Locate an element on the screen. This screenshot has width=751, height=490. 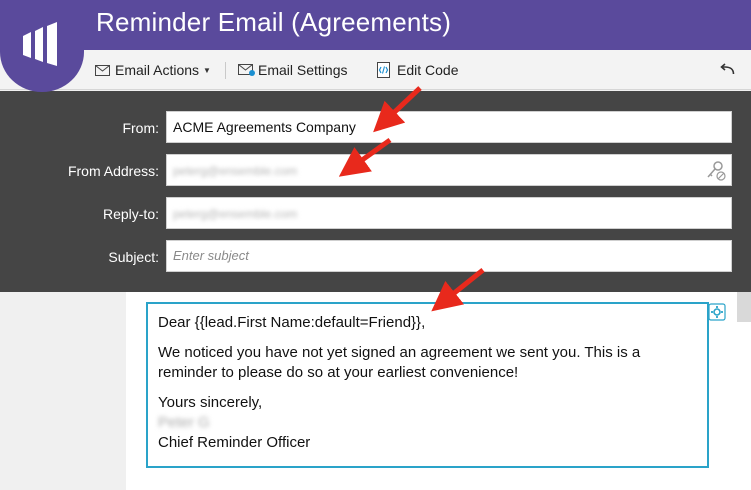
from-field: ACME Agreements Company is located at coordinates (449, 127).